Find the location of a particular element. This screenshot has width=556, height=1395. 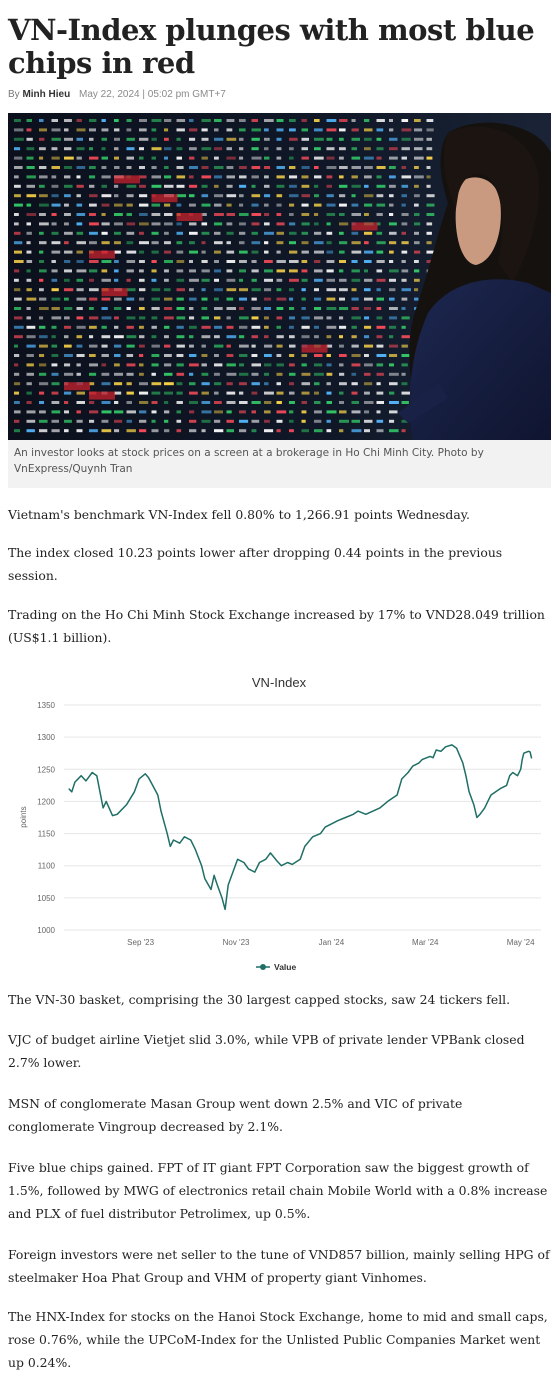

y-tick-label: 1000 is located at coordinates (46, 930).